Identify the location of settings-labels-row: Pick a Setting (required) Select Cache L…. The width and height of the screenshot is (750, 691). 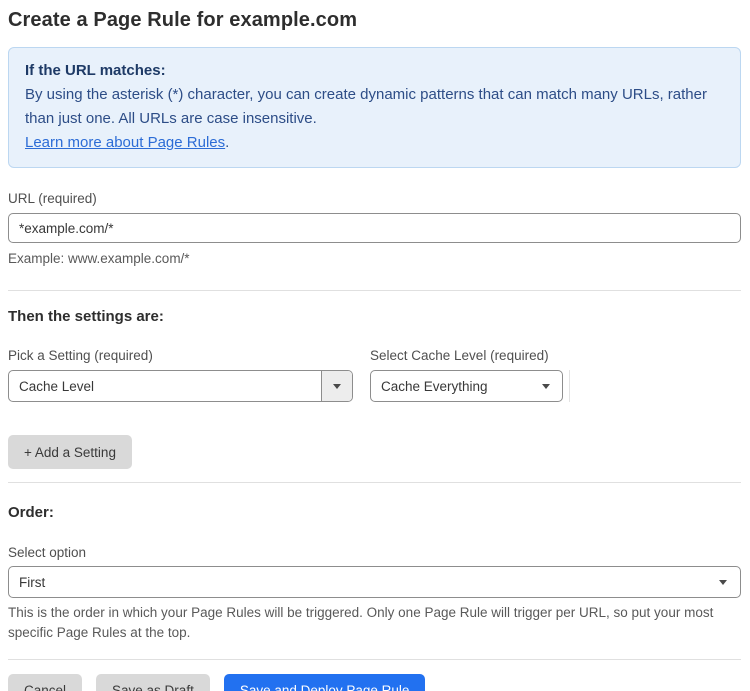
(374, 355).